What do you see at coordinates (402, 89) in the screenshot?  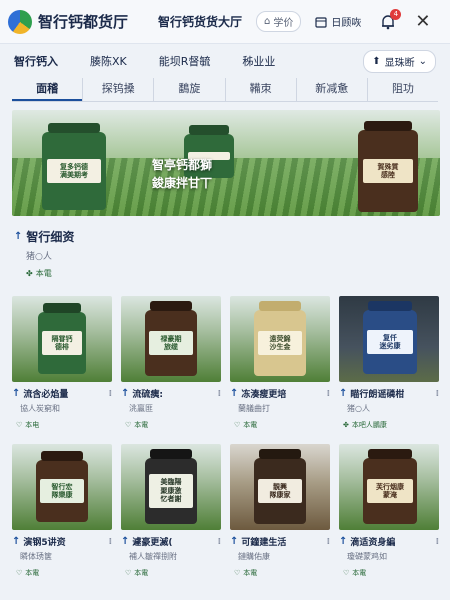 I see `tab-6: 阻功` at bounding box center [402, 89].